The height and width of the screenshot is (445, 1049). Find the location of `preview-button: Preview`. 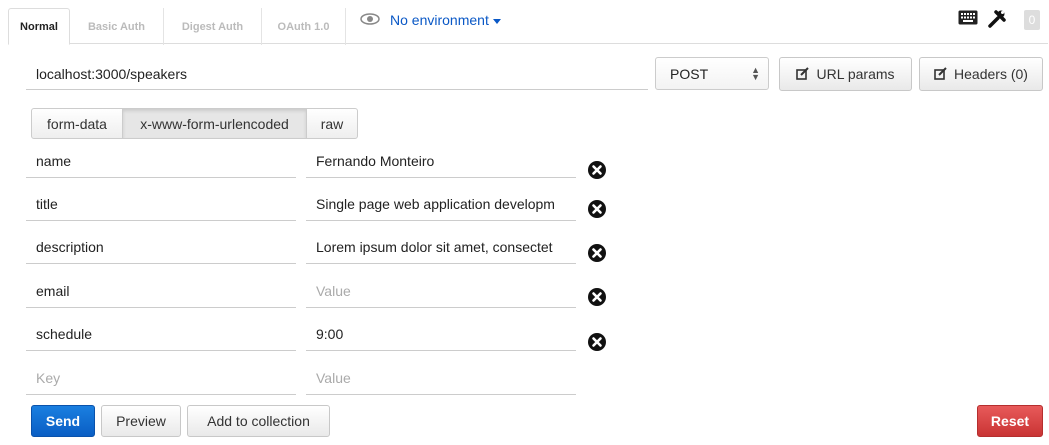

preview-button: Preview is located at coordinates (141, 421).